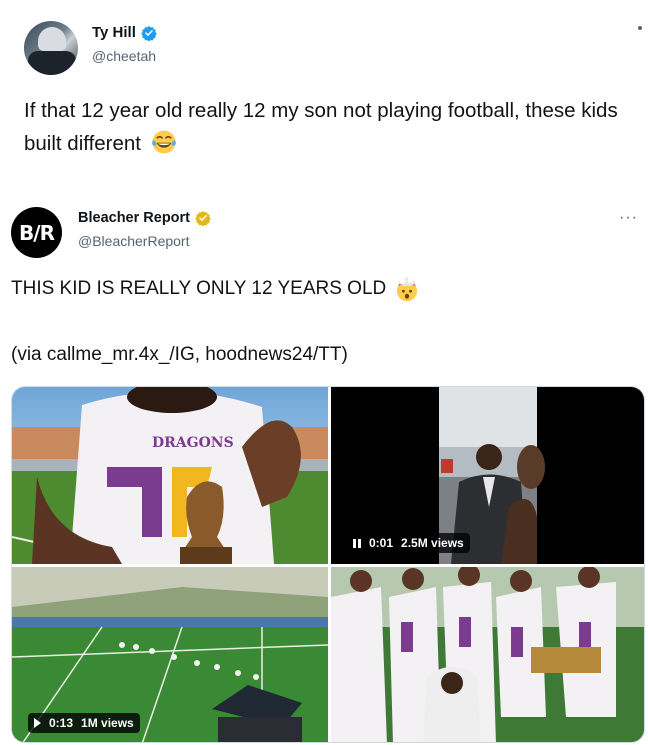 This screenshot has width=648, height=745. What do you see at coordinates (107, 723) in the screenshot?
I see `video-views: 1M views` at bounding box center [107, 723].